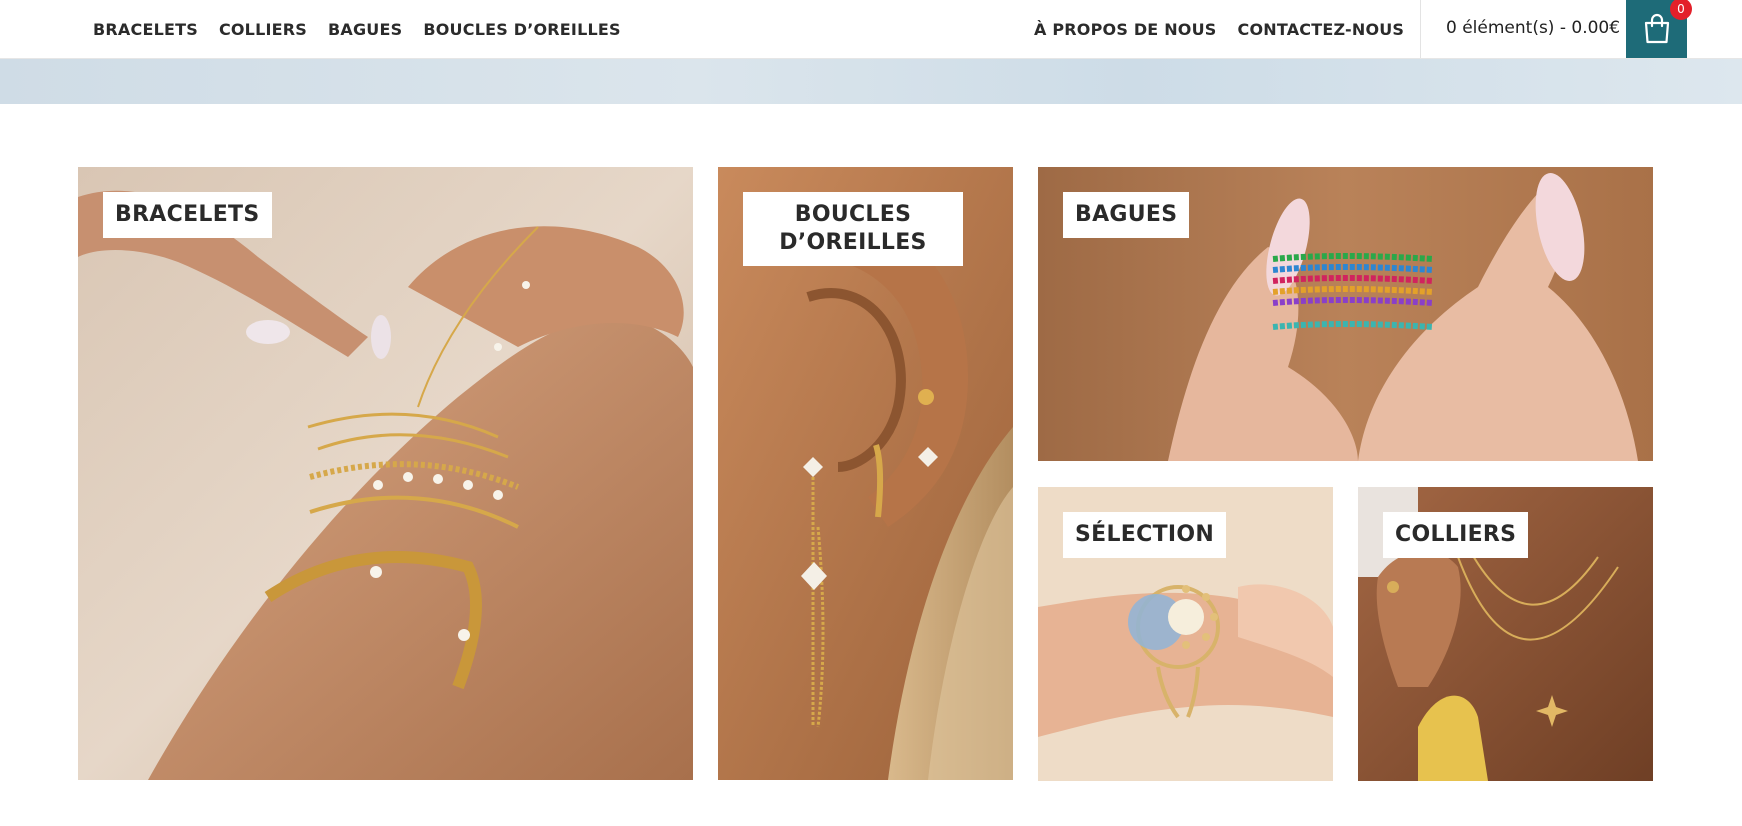 This screenshot has height=826, width=1742. What do you see at coordinates (853, 214) in the screenshot?
I see `boucles-oreilles-label-line1: BOUCLES` at bounding box center [853, 214].